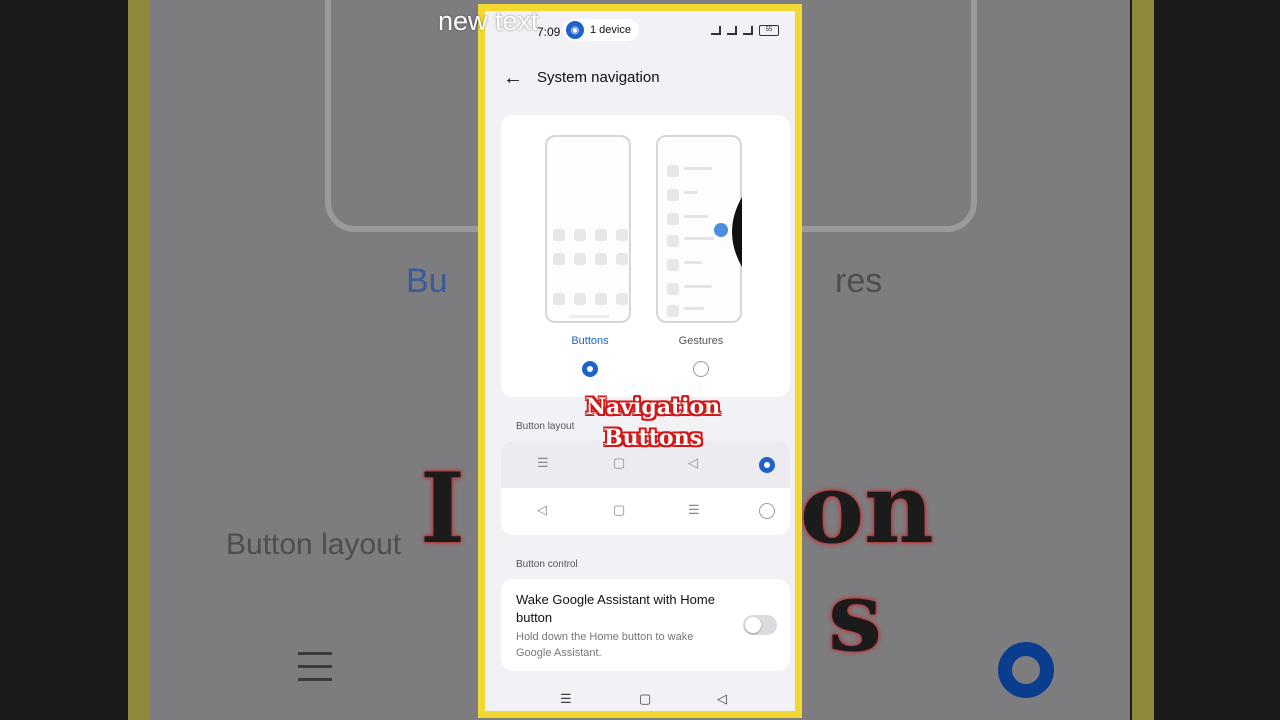  Describe the element at coordinates (545, 426) in the screenshot. I see `section-button-layout: Button layout` at that location.